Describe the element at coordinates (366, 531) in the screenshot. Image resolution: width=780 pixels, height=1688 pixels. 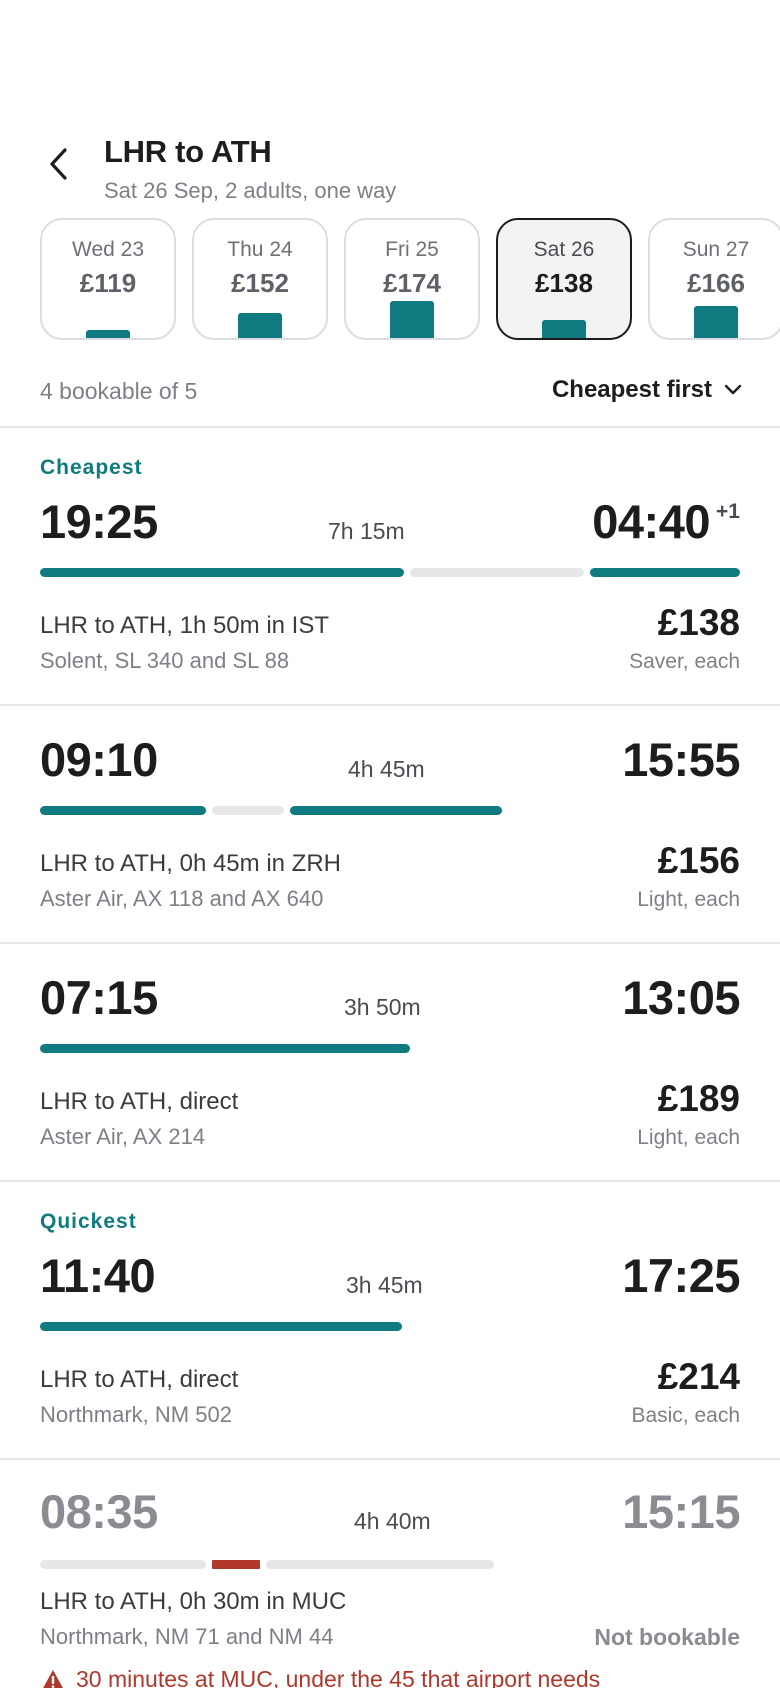
I see `duration: 7h 15m` at that location.